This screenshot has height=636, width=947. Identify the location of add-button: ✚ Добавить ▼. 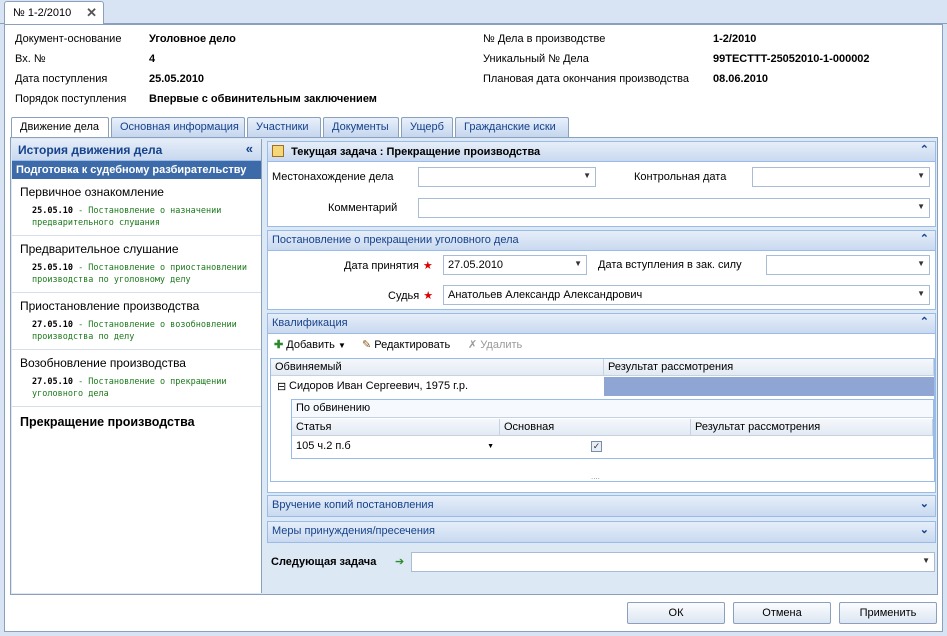
(310, 344).